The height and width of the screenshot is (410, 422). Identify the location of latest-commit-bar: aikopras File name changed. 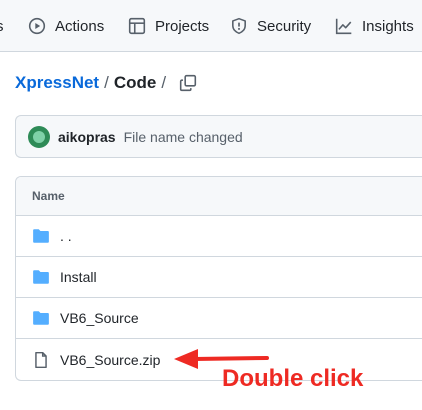
(218, 136).